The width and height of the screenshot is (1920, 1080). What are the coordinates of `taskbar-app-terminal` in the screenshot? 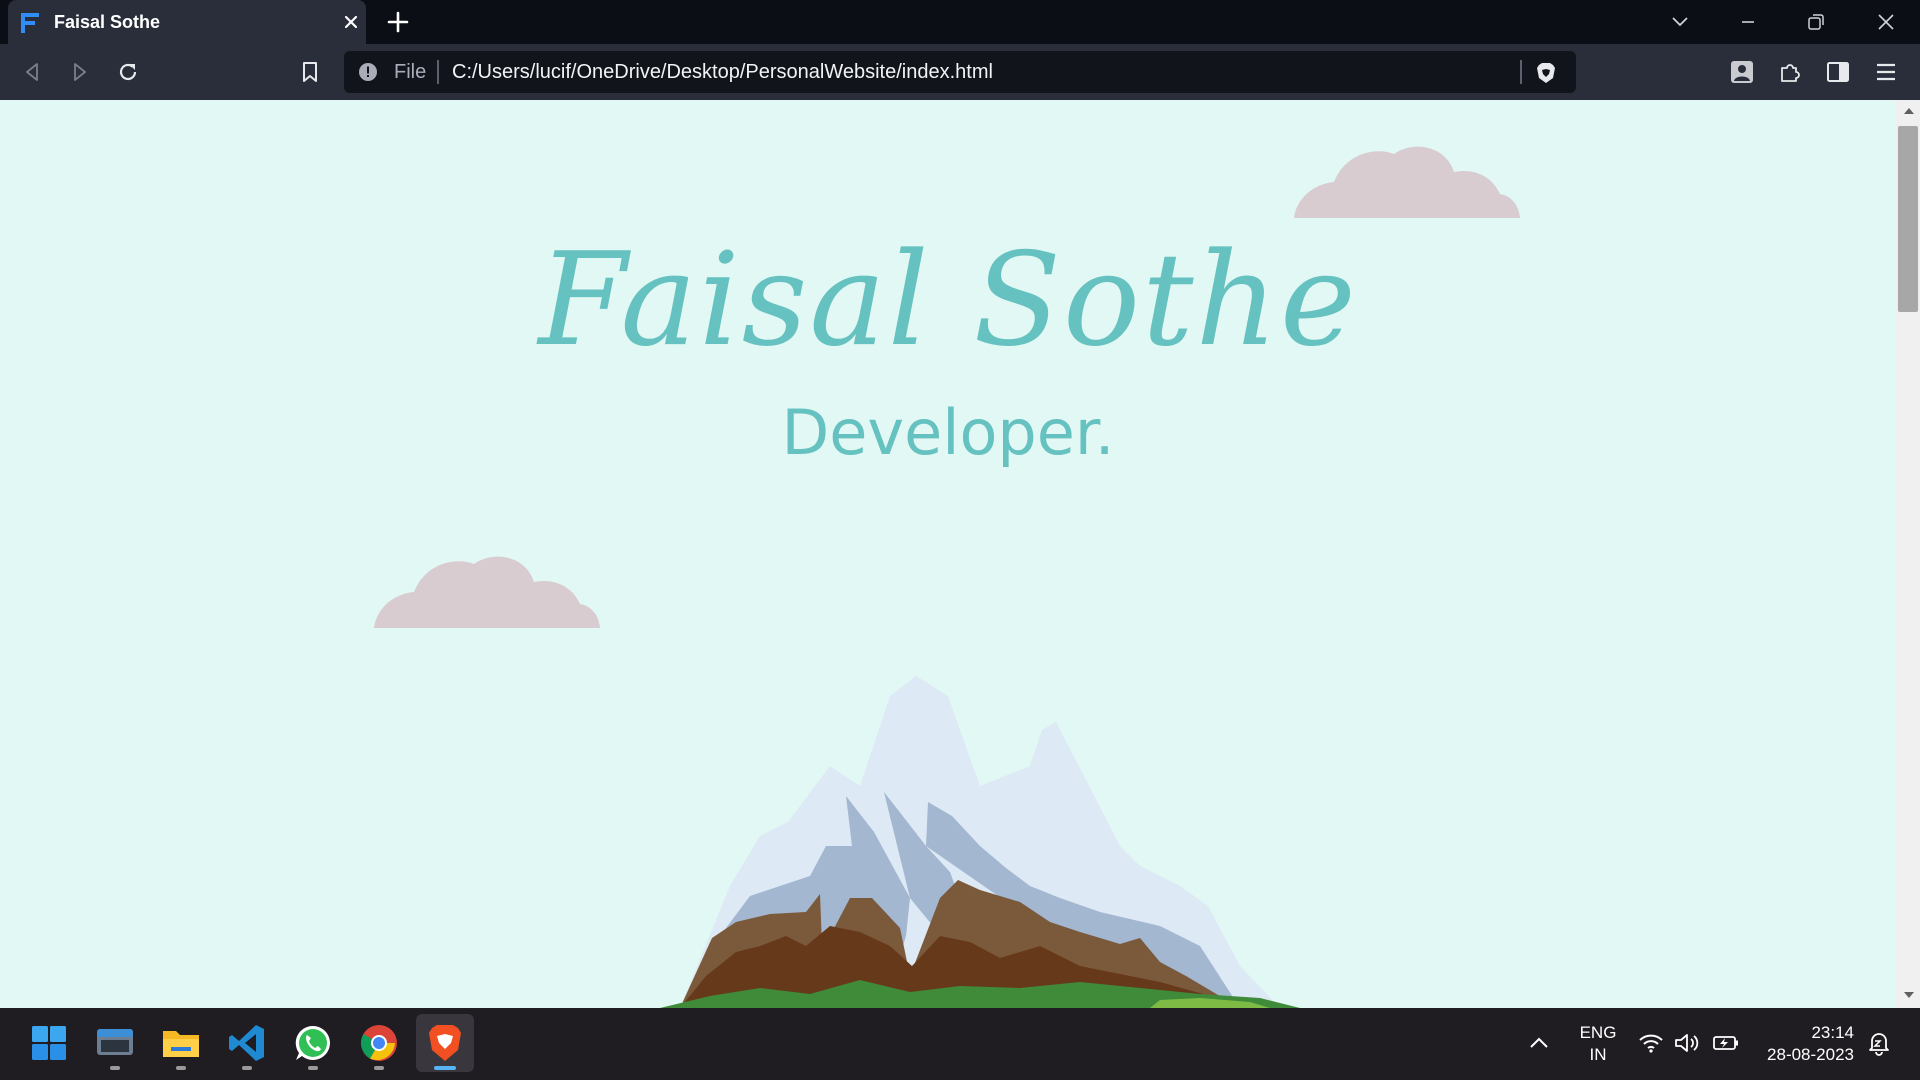 It's located at (115, 1043).